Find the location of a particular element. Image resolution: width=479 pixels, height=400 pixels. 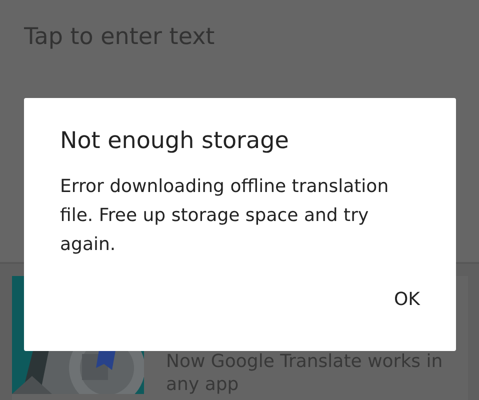

ok-button: OK is located at coordinates (407, 299).